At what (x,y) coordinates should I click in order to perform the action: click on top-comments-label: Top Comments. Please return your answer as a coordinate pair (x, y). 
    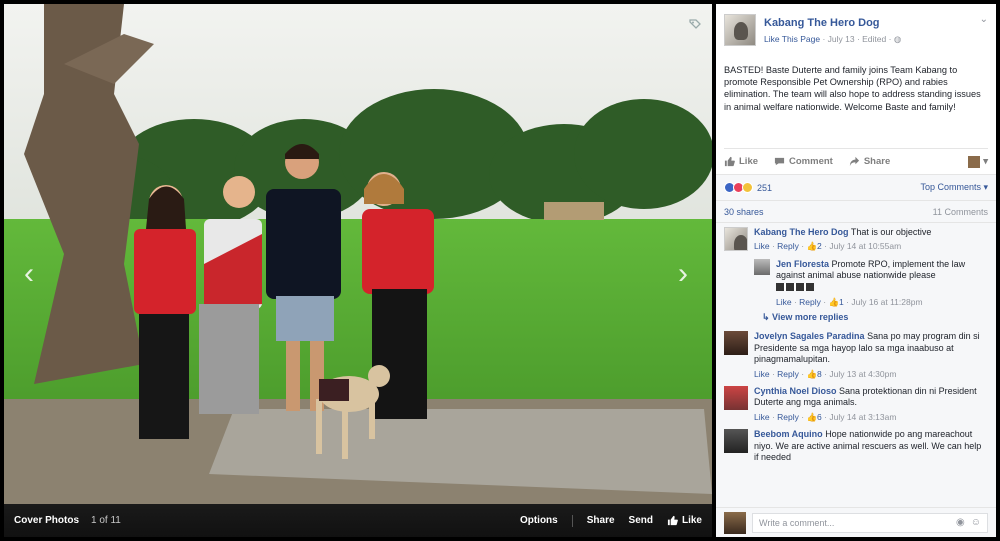
    Looking at the image, I should click on (950, 187).